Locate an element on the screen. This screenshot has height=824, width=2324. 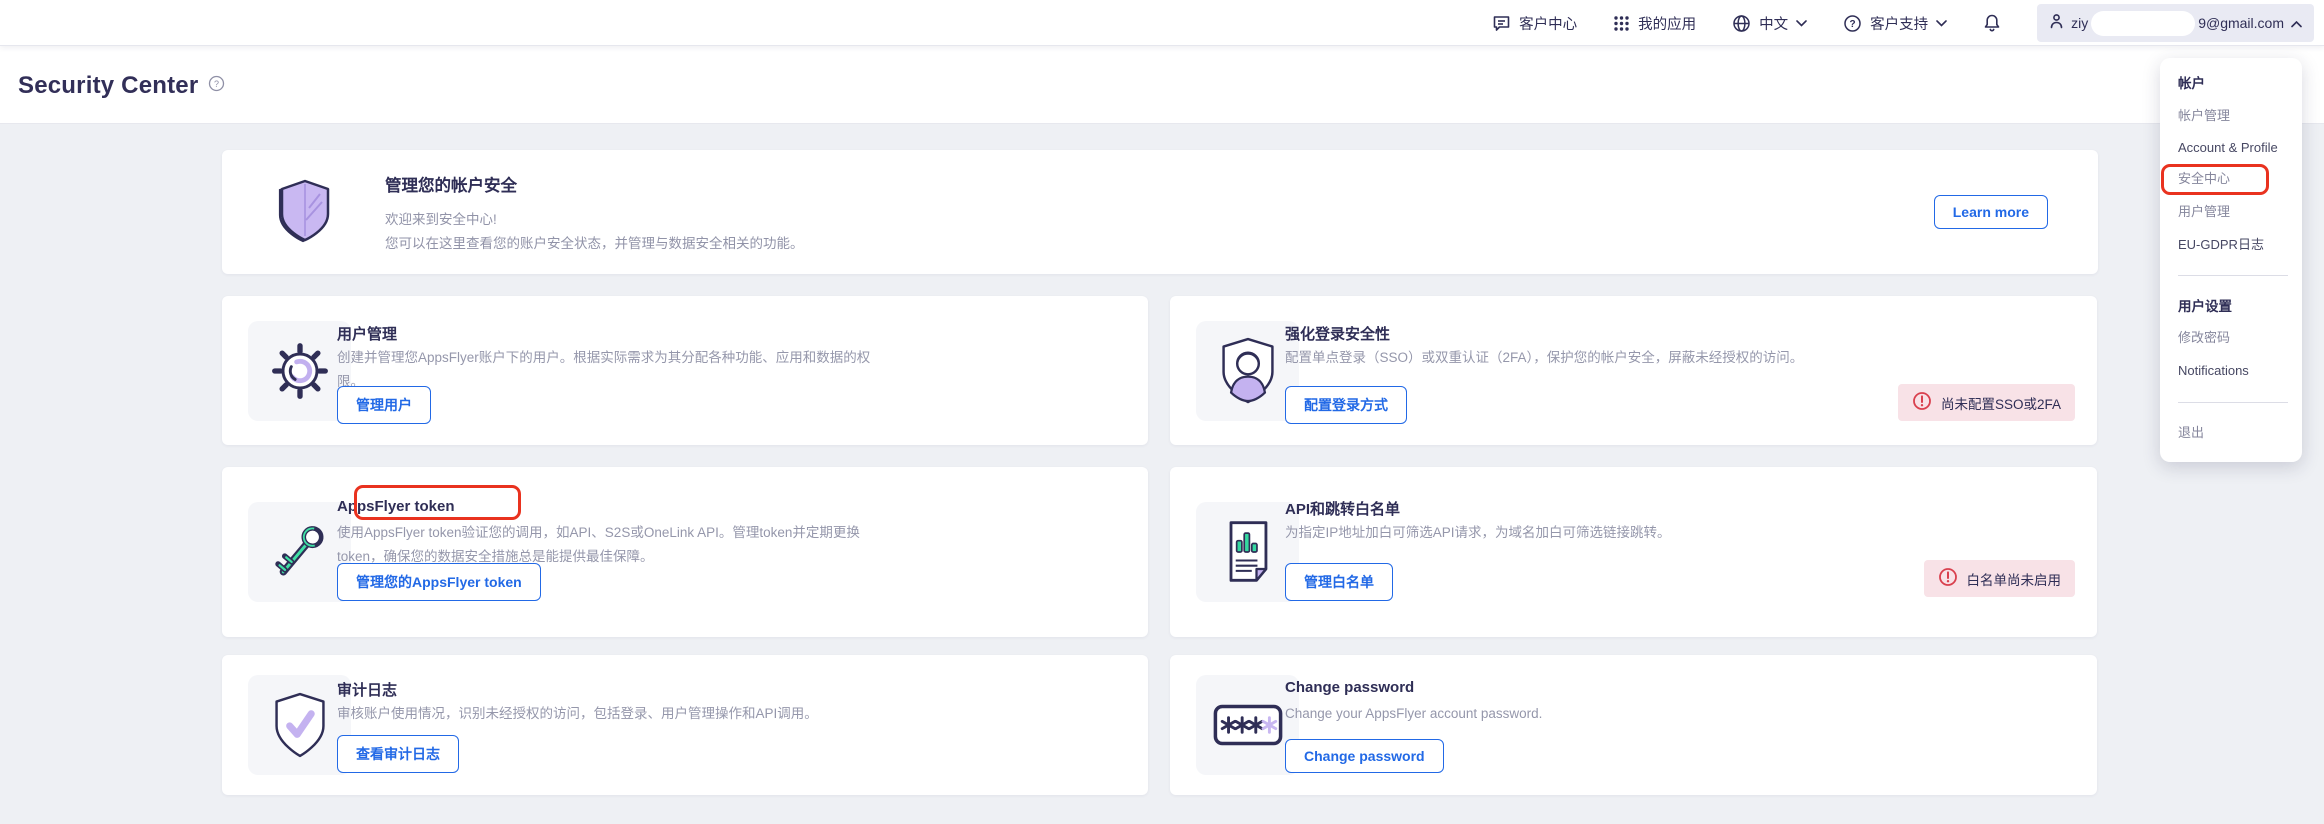
nav-help-center: 客户中心 is located at coordinates (1534, 23).